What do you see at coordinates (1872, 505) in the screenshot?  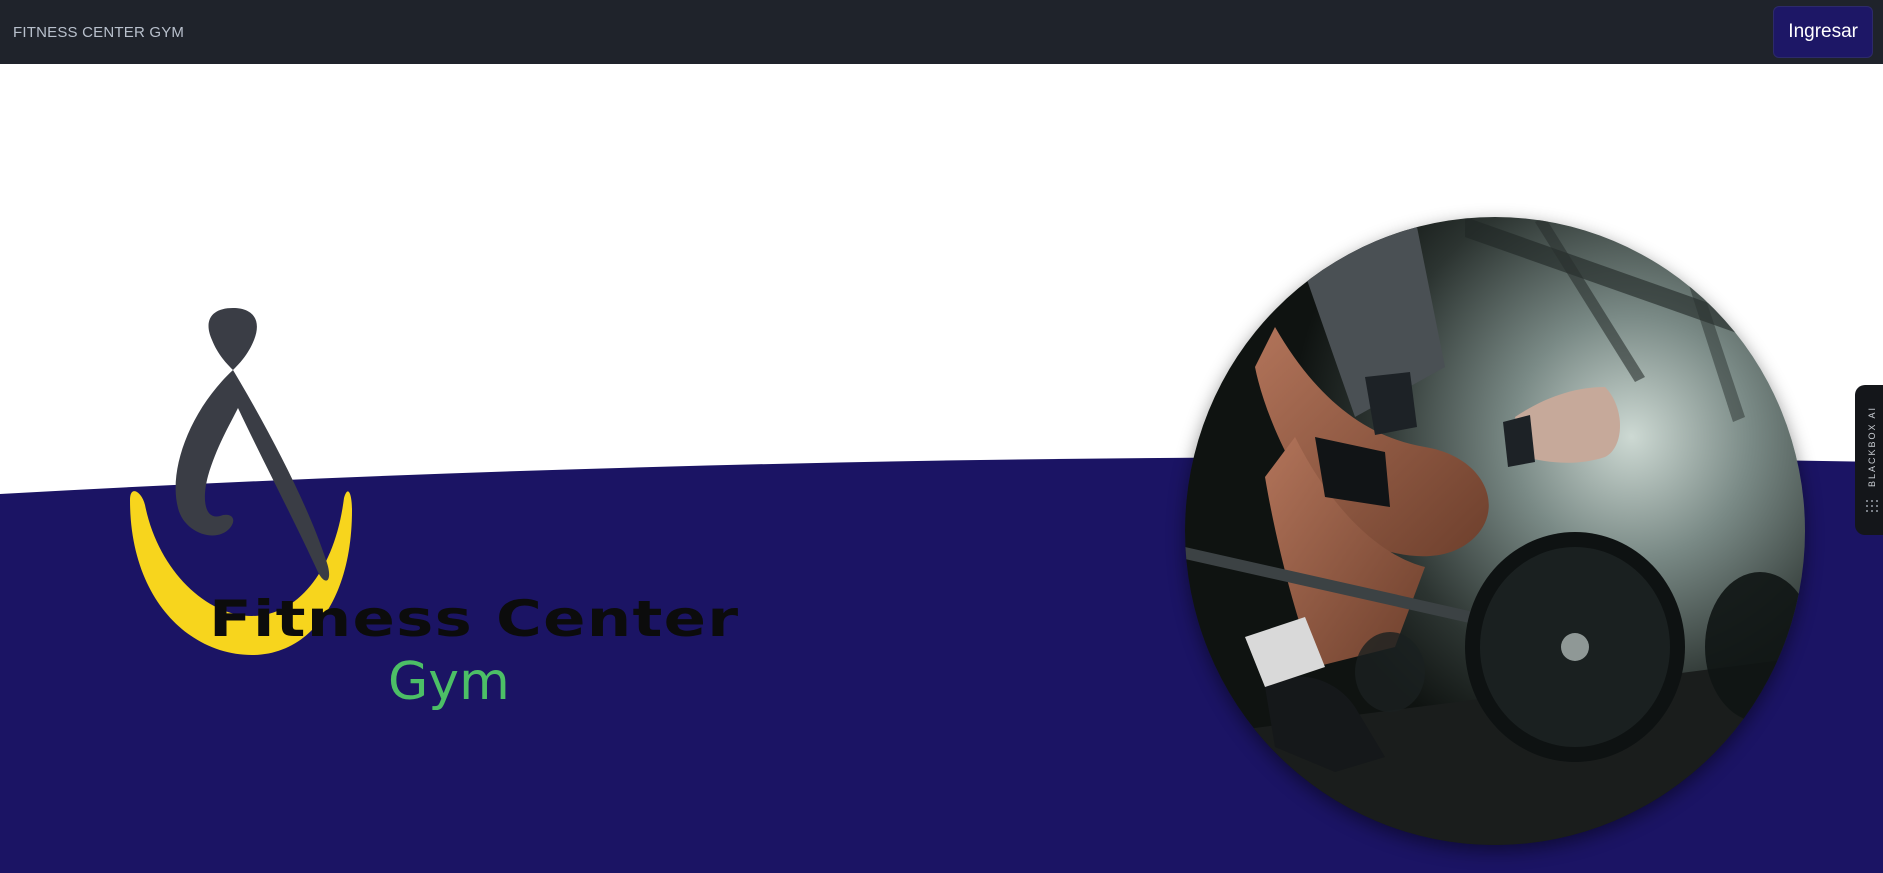 I see `dots-grid-icon` at bounding box center [1872, 505].